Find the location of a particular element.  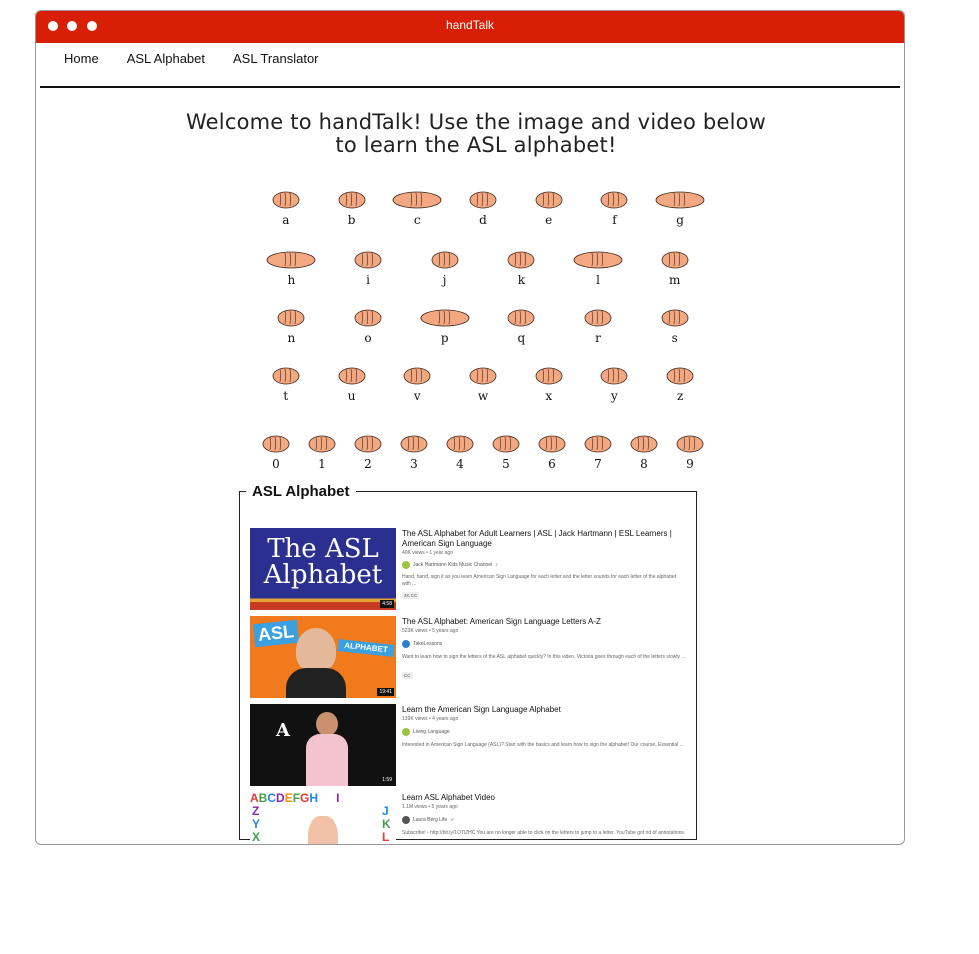

chart-label-9: 9 is located at coordinates (690, 464).